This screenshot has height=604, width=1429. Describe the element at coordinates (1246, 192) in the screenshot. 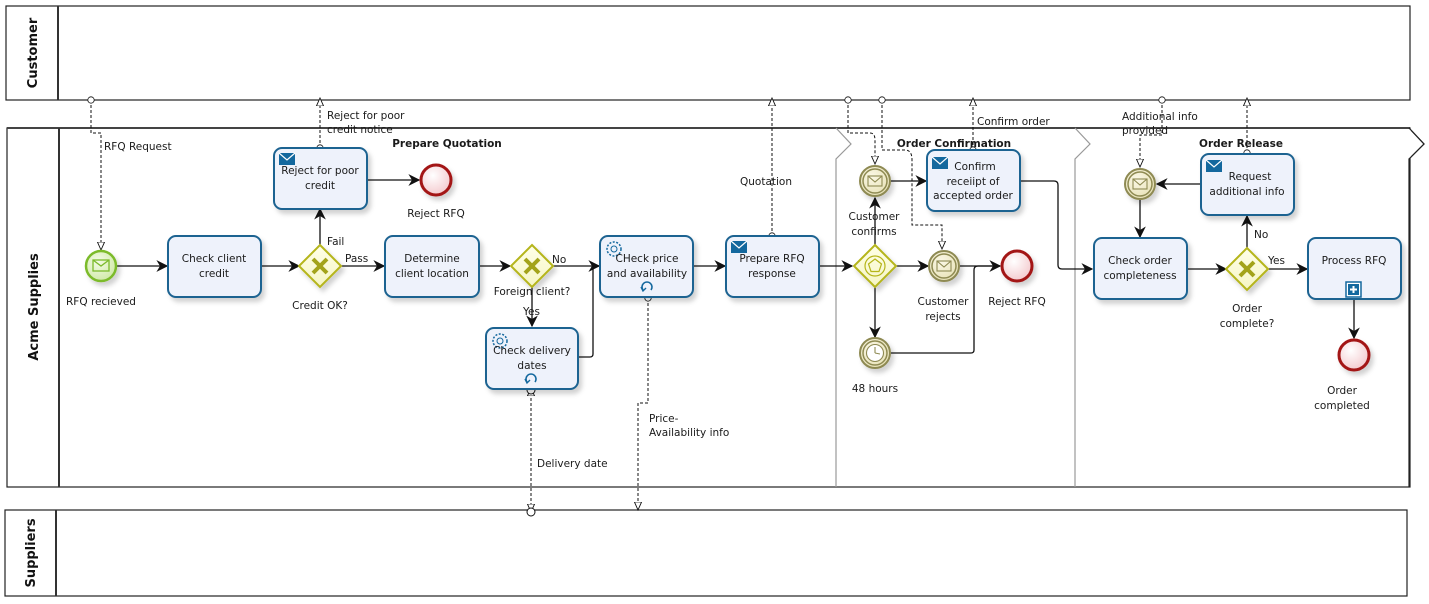

I see `task-label: additional info` at that location.